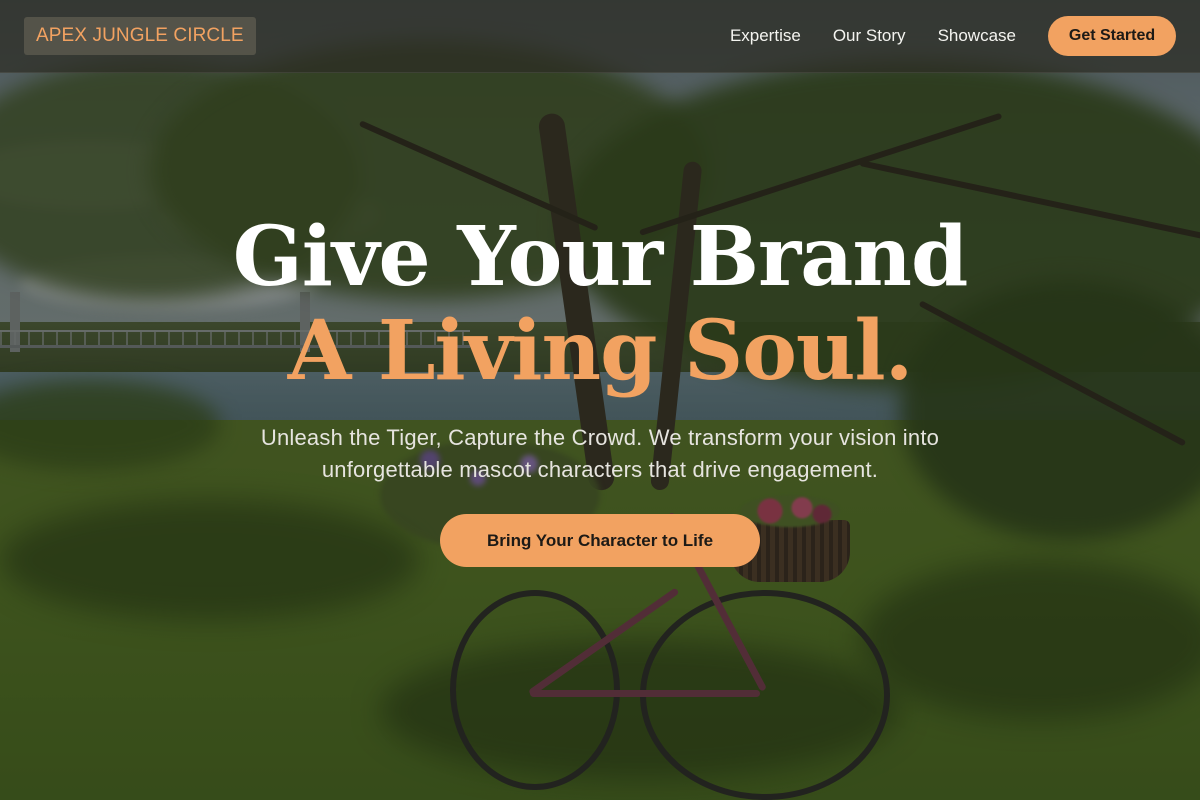 The image size is (1200, 800). What do you see at coordinates (140, 36) in the screenshot?
I see `brand-logo: APEX JUNGLE CIRCLE` at bounding box center [140, 36].